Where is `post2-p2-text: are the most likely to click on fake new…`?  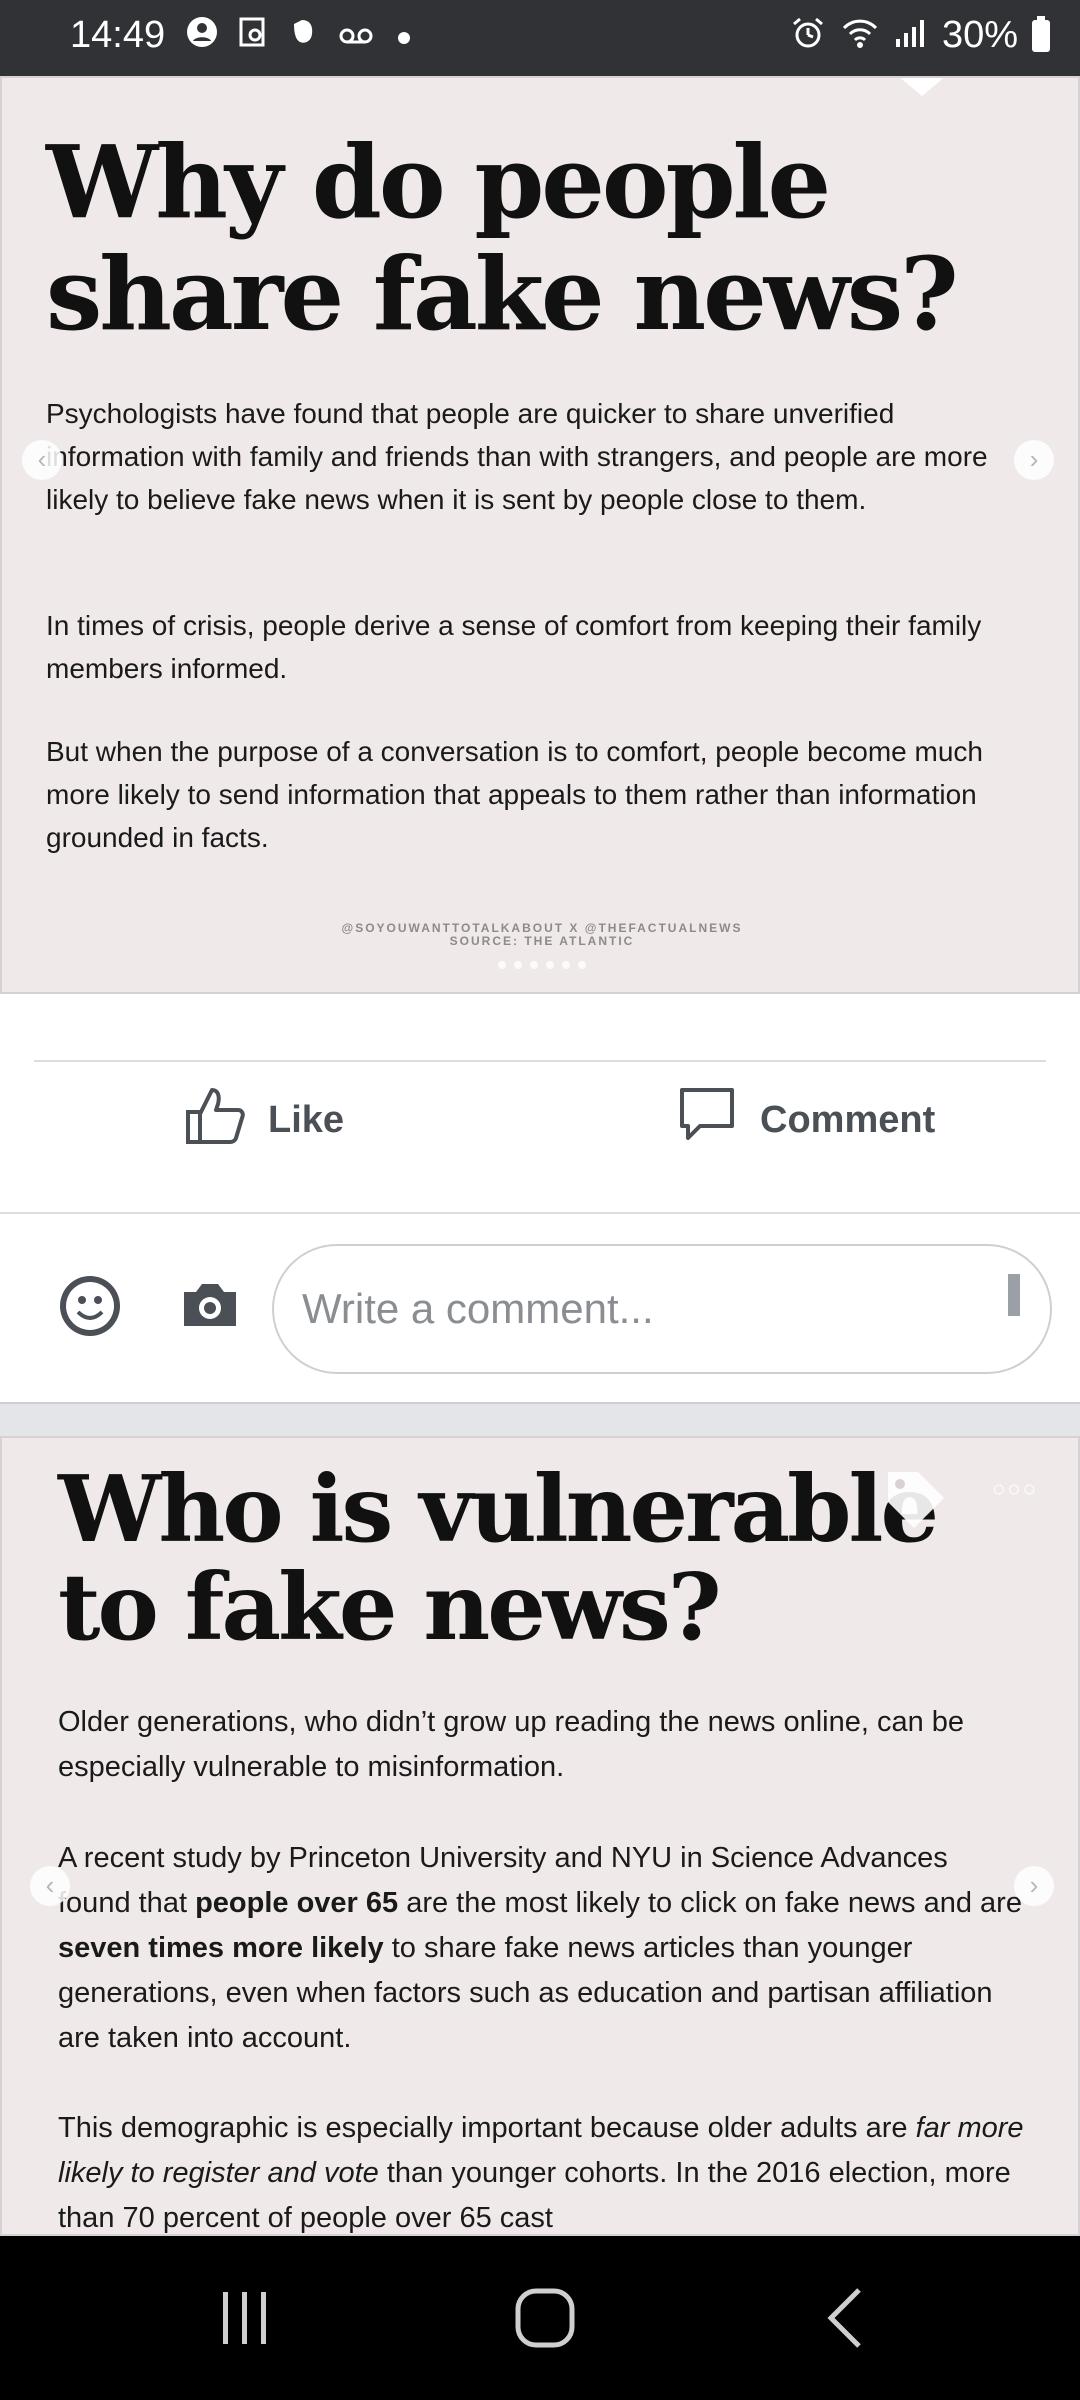
post2-p2-text: are the most likely to click on fake new… is located at coordinates (710, 1903).